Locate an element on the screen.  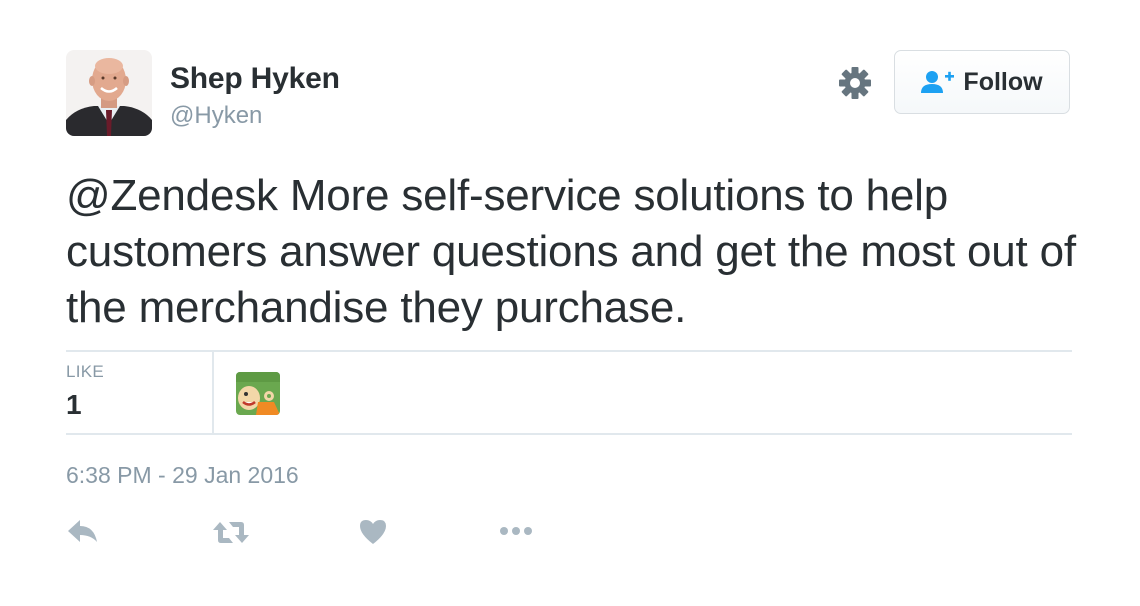
like-stat: LIKE 1 is located at coordinates (140, 393).